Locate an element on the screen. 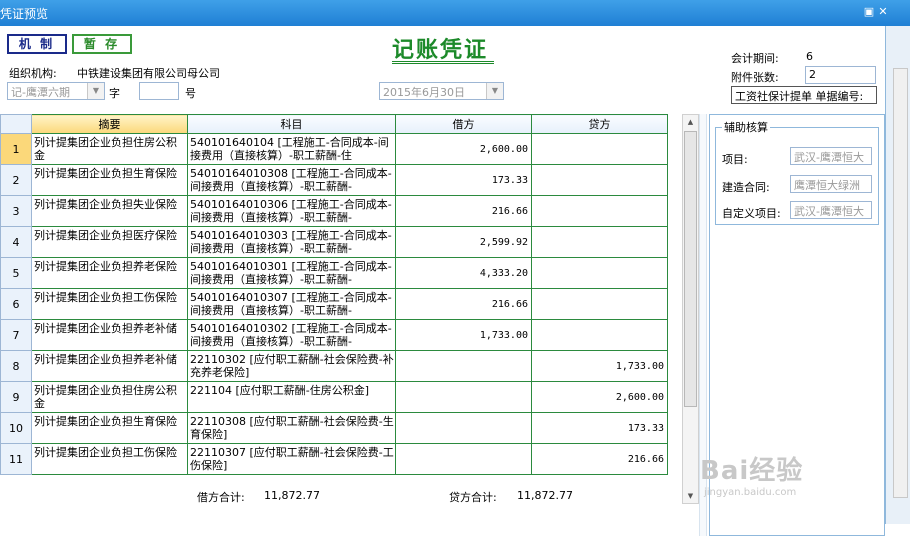 This screenshot has width=910, height=536. summary-cell-text: 列计提集团企业负担住房公积金 is located at coordinates (105, 149).